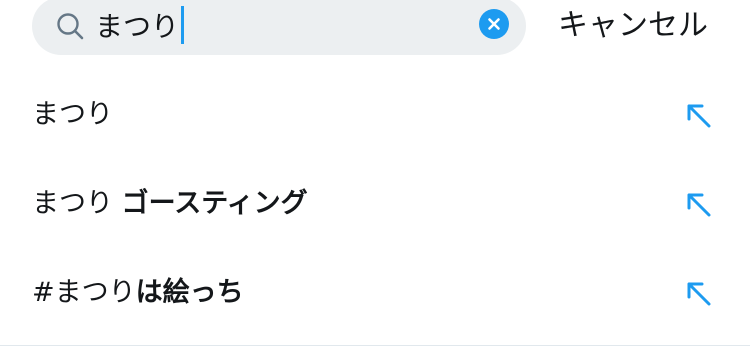 This screenshot has width=750, height=349. I want to click on search-icon, so click(70, 26).